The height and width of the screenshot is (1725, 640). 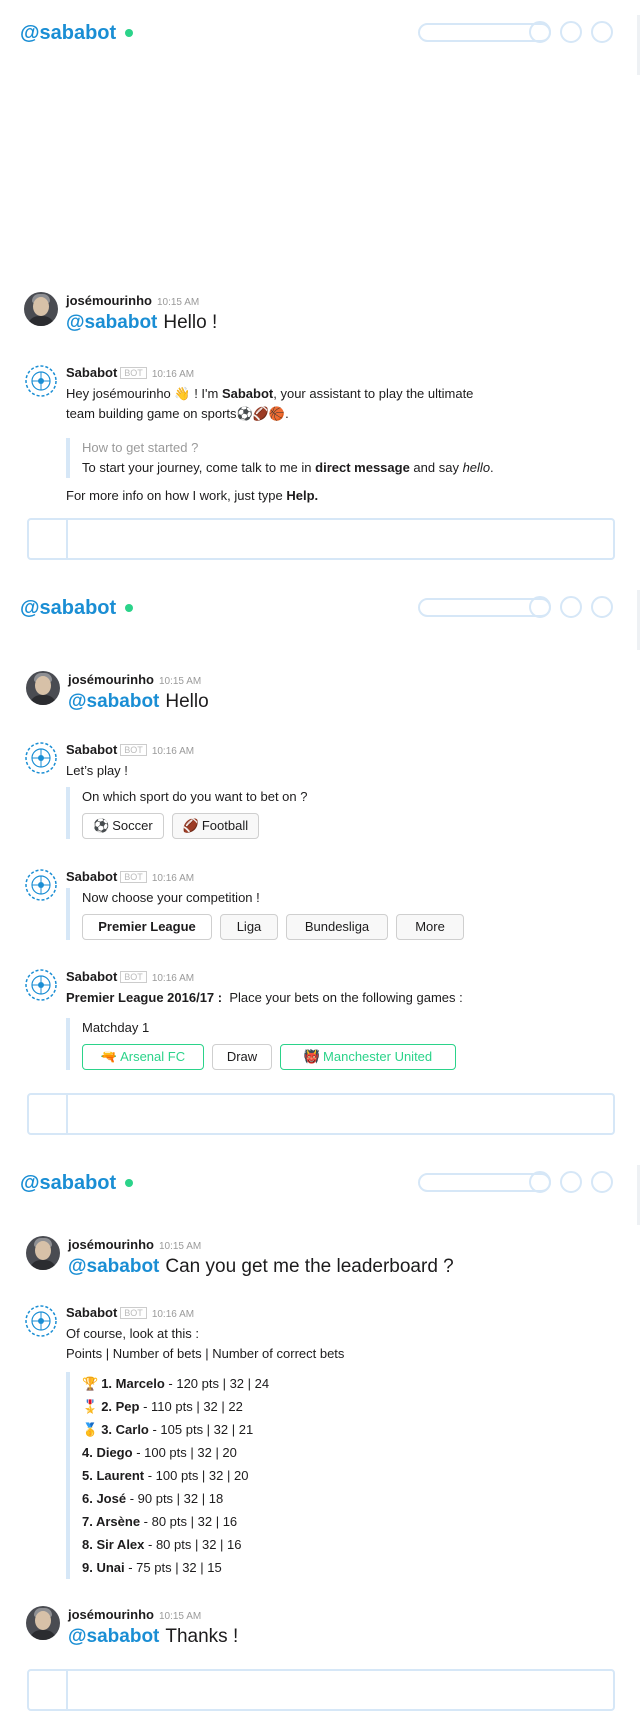 What do you see at coordinates (249, 927) in the screenshot?
I see `liga-button: Liga` at bounding box center [249, 927].